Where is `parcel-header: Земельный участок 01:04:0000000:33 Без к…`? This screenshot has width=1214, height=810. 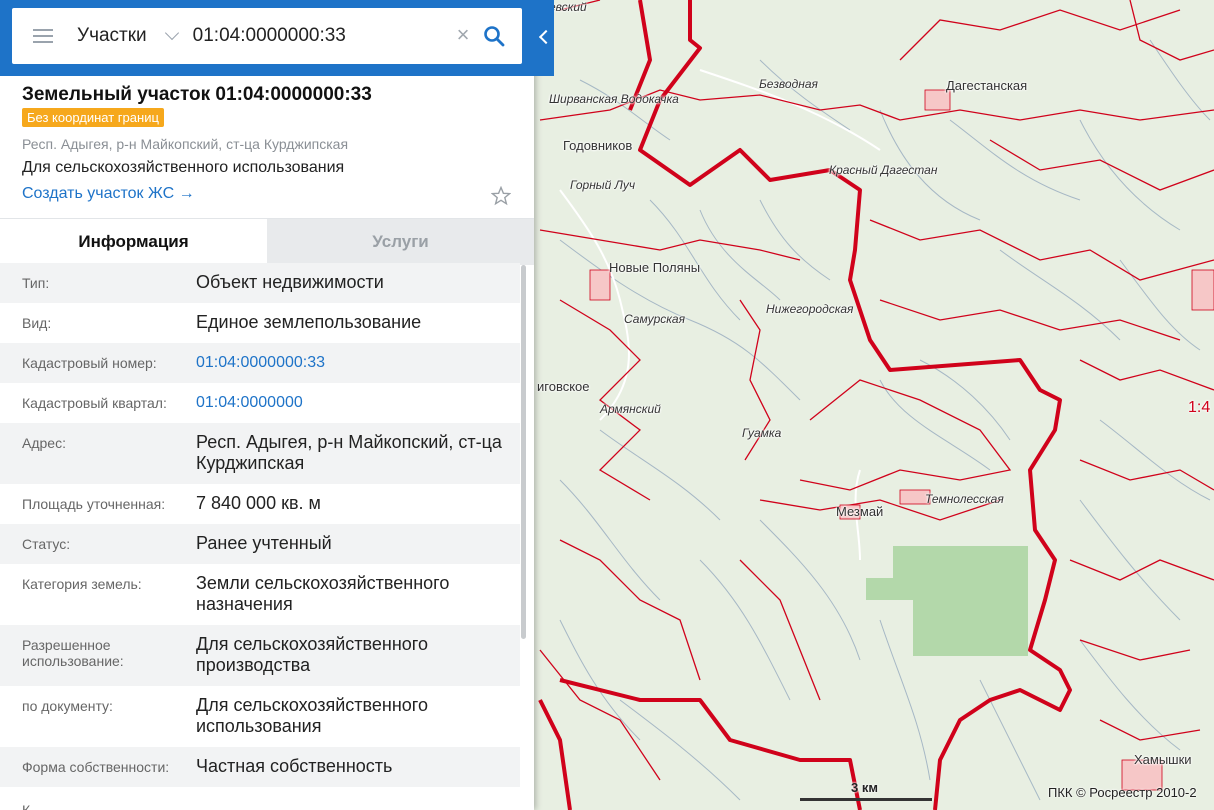 parcel-header: Земельный участок 01:04:0000000:33 Без к… is located at coordinates (267, 147).